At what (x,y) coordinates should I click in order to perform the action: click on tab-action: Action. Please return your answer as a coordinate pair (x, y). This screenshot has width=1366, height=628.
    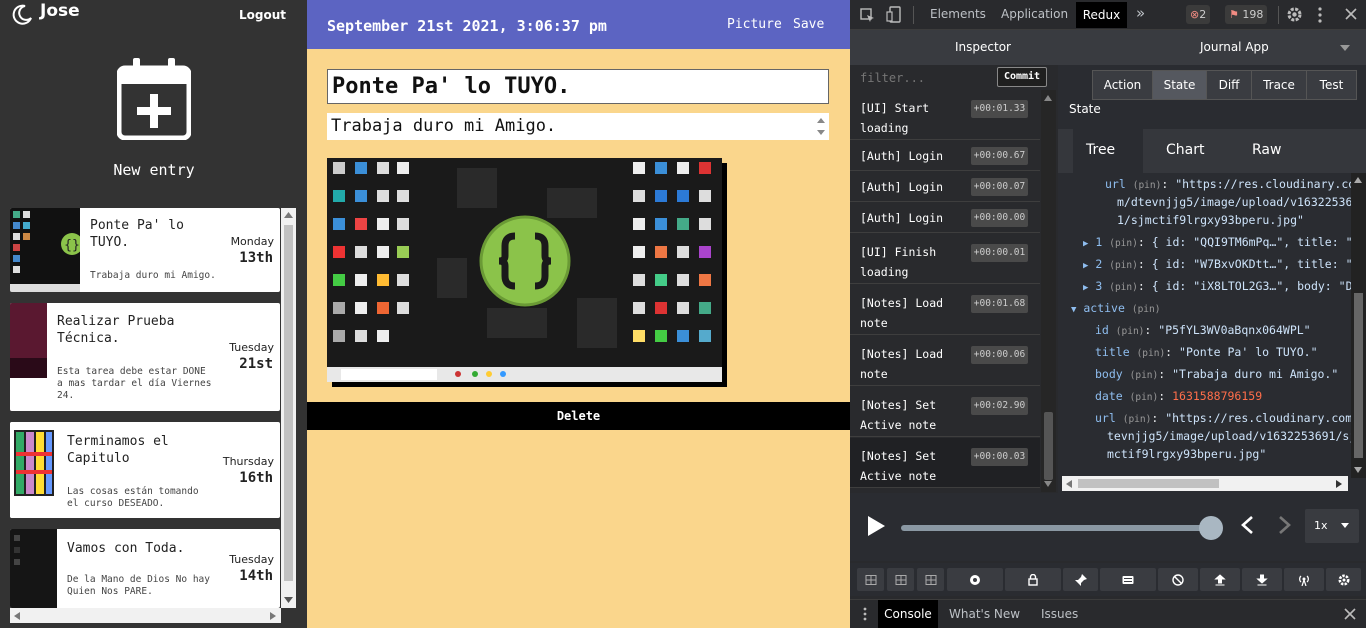
    Looking at the image, I should click on (1122, 85).